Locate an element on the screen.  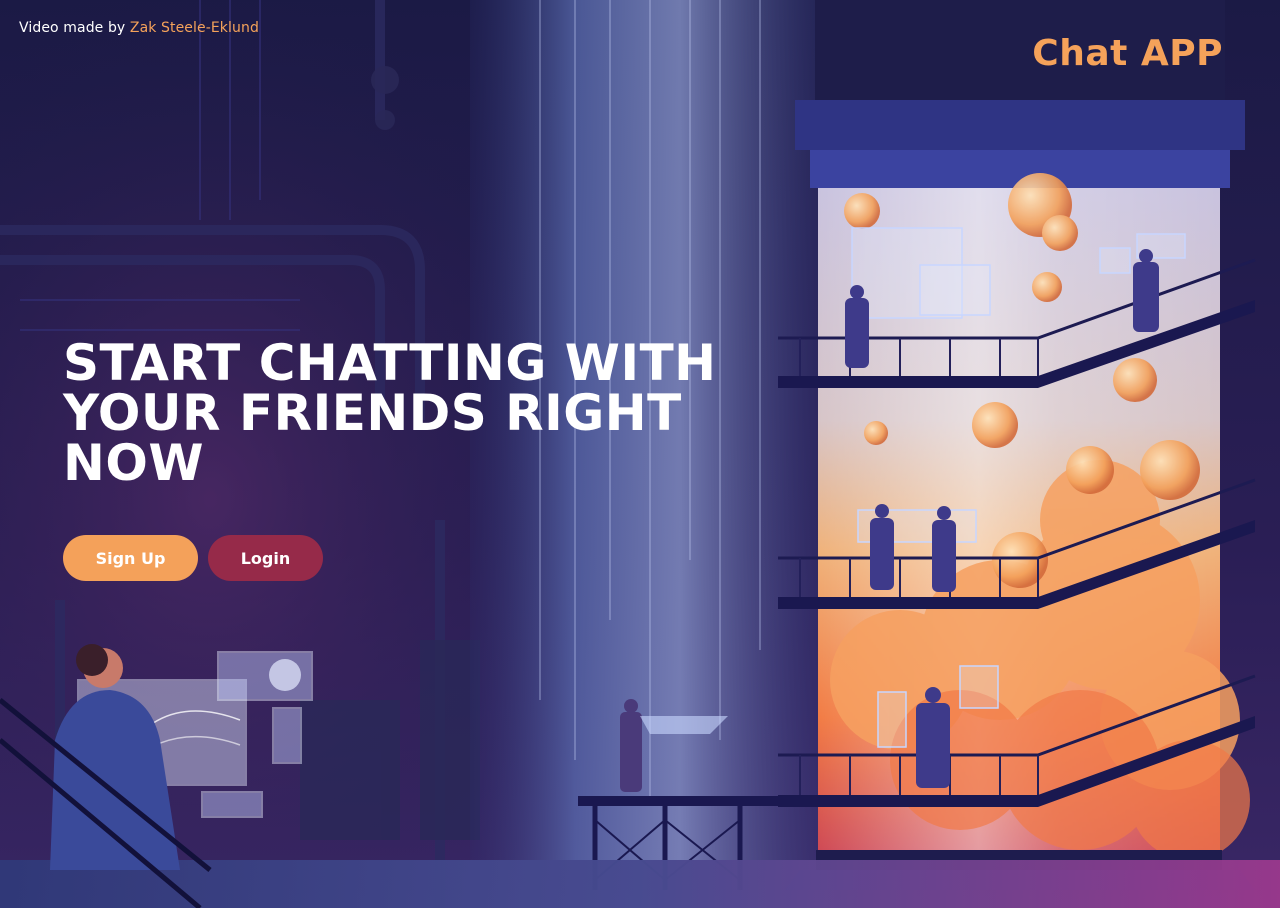
signup-button: Sign Up is located at coordinates (130, 558).